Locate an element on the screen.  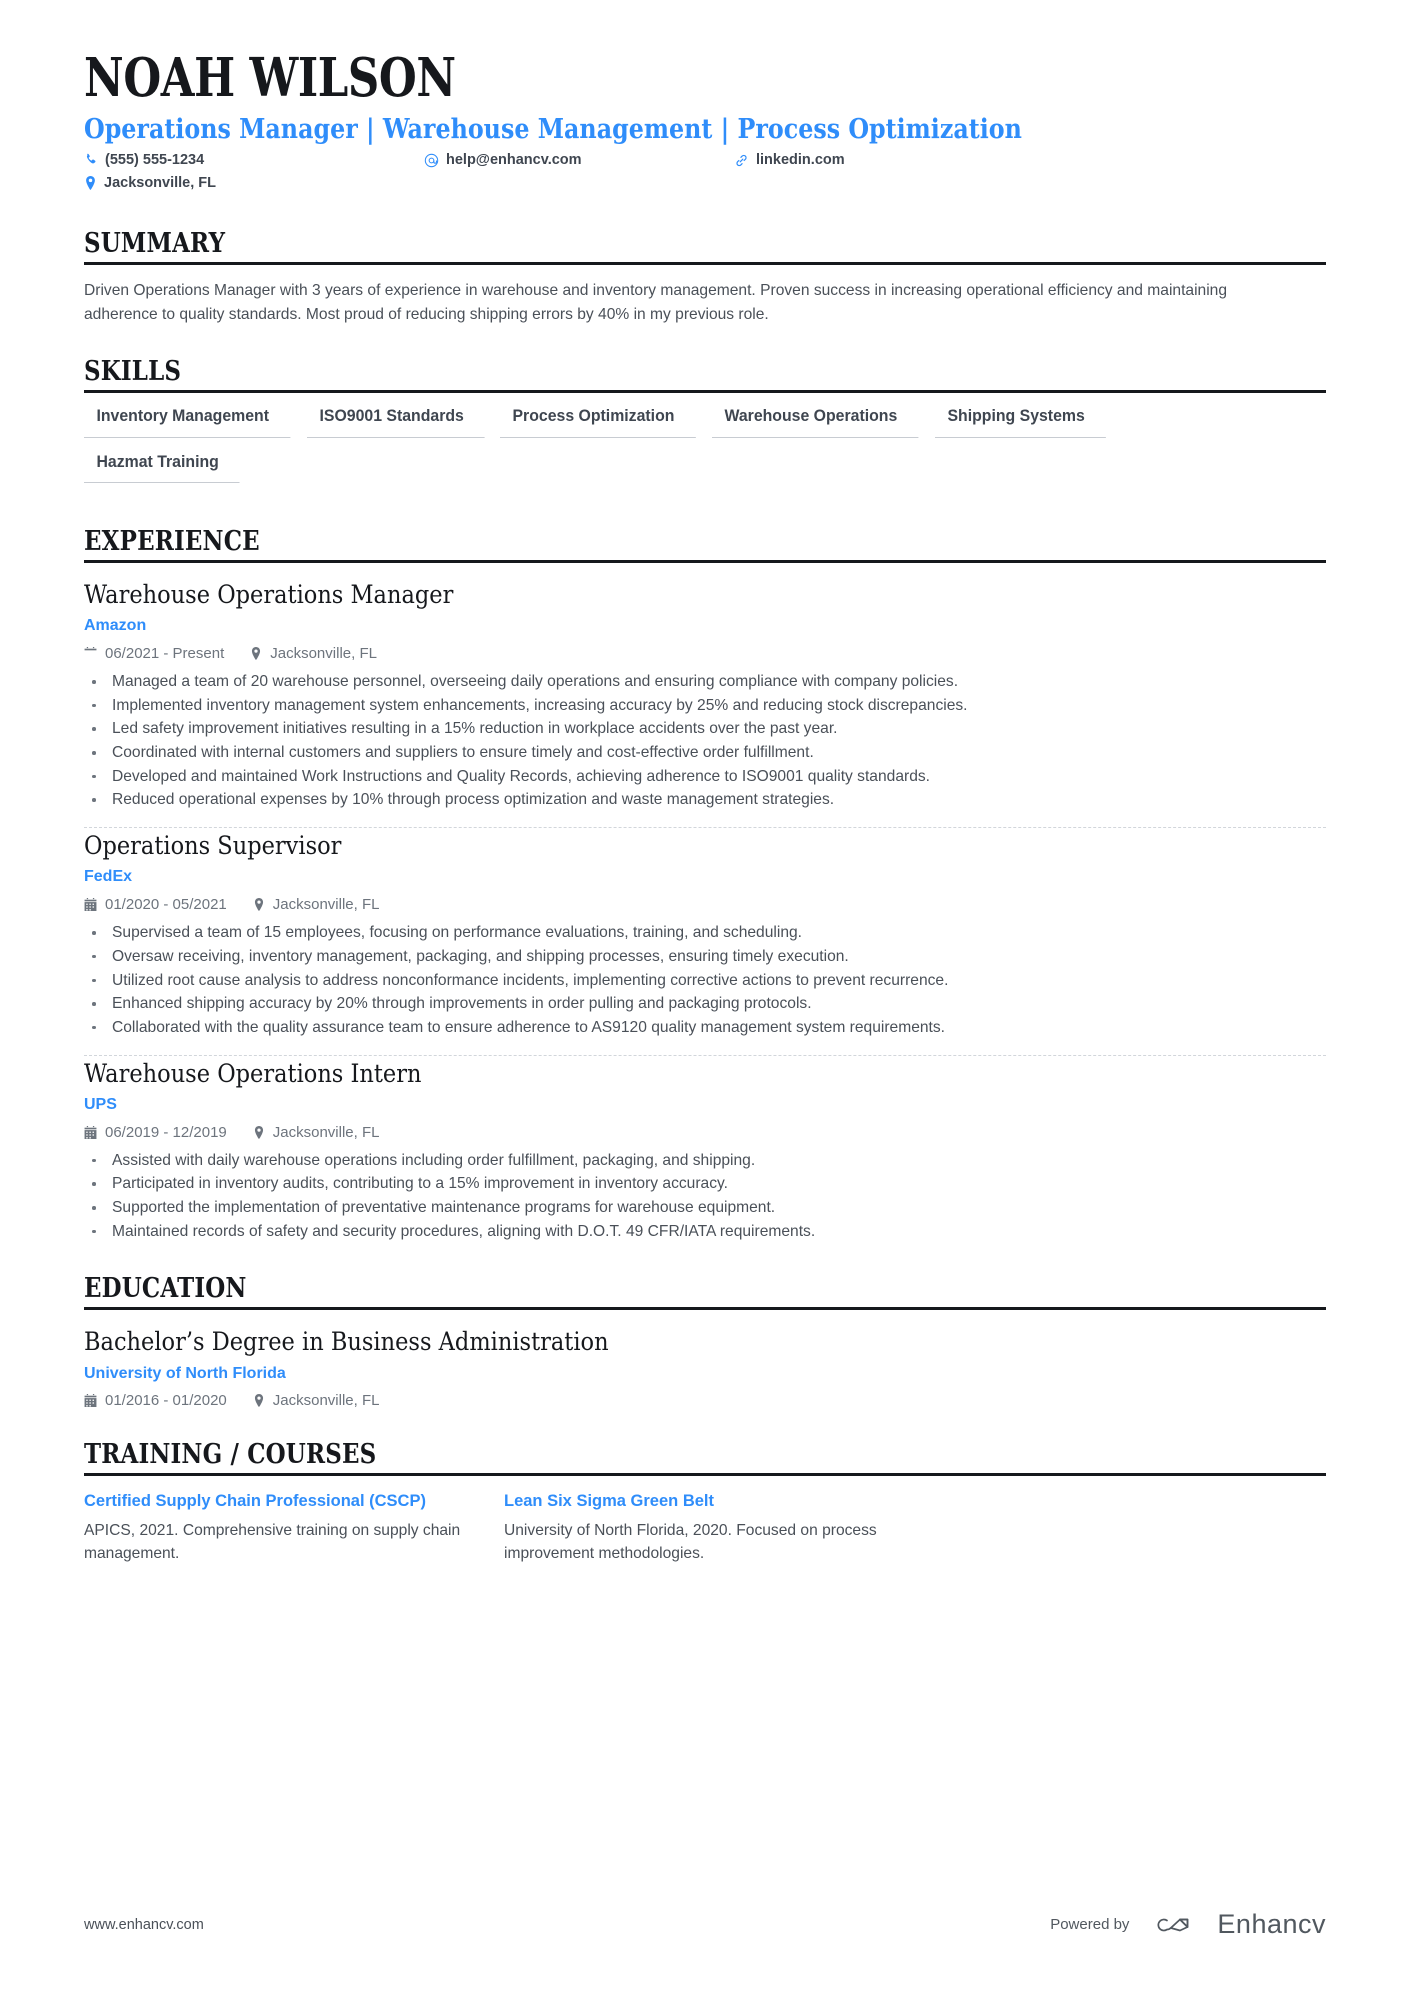
section-experience-title: EXPERIENCE is located at coordinates (172, 541).